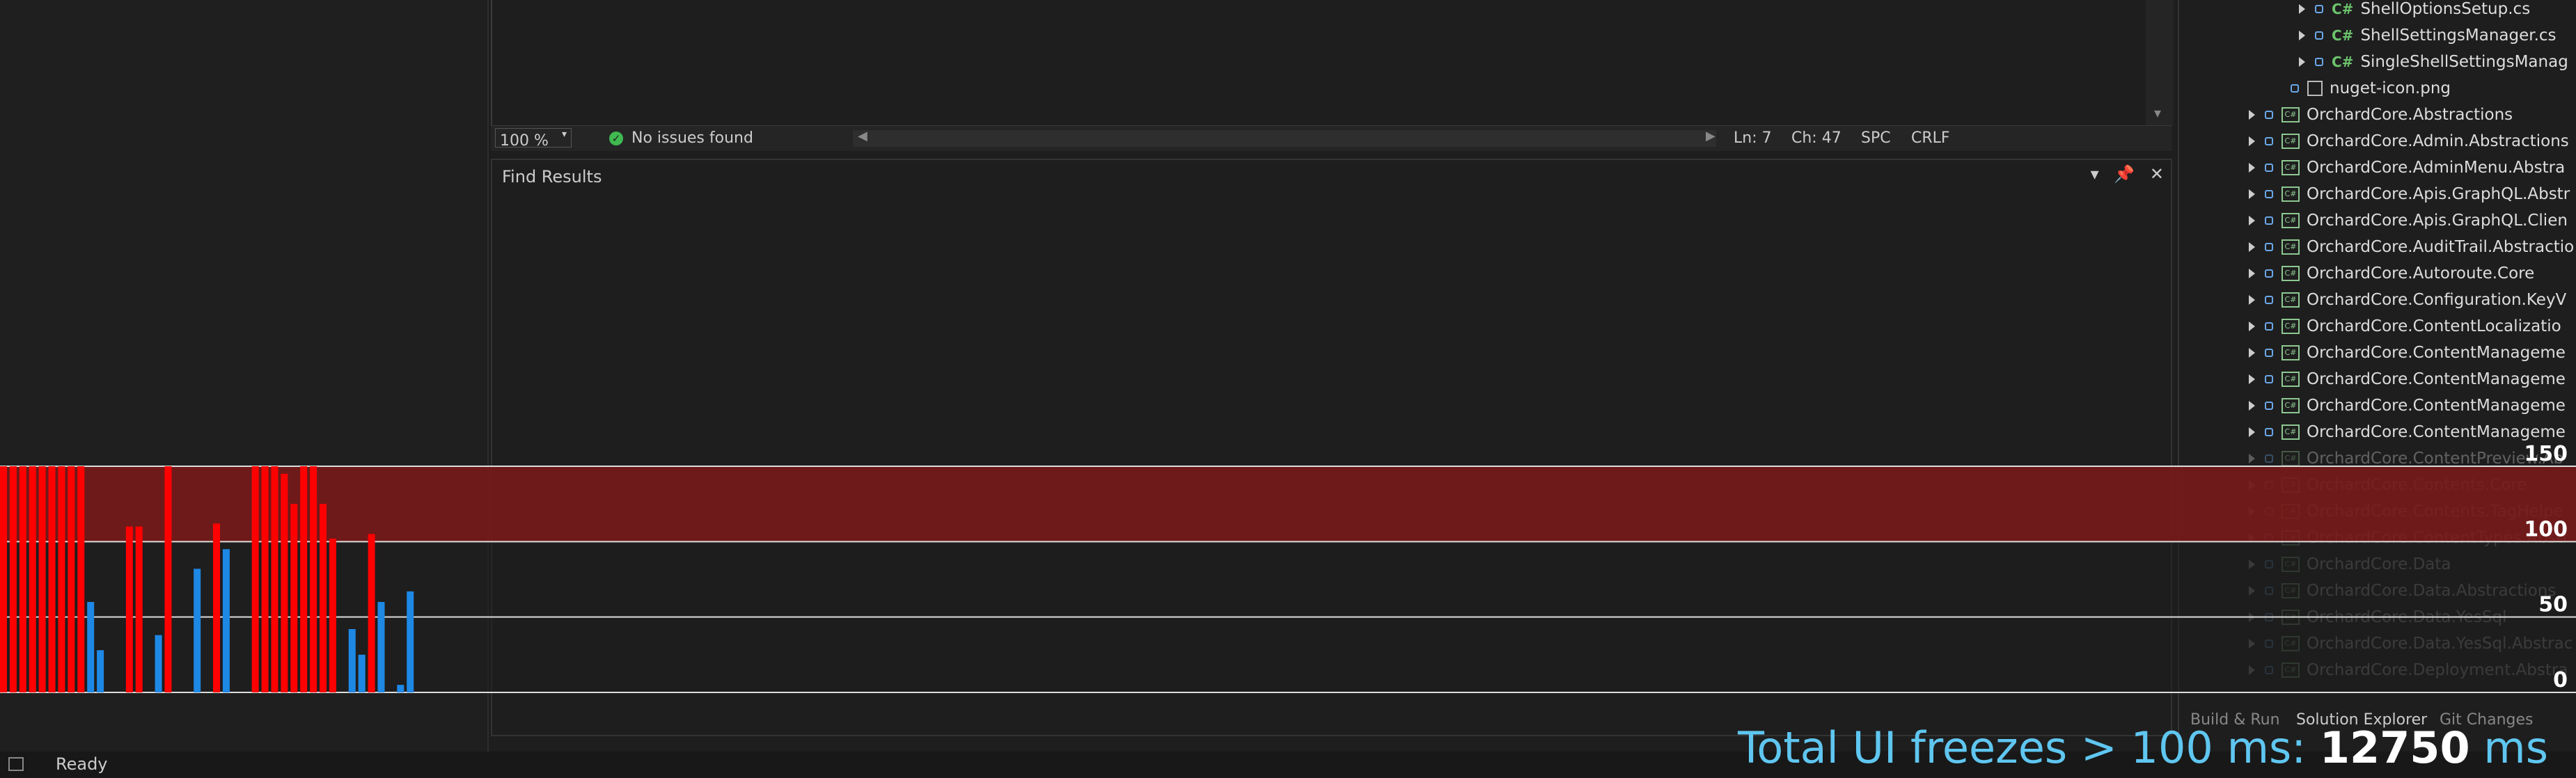  Describe the element at coordinates (2414, 11) in the screenshot. I see `tree-file-item: C# ShellOptionsSetup.cs` at that location.